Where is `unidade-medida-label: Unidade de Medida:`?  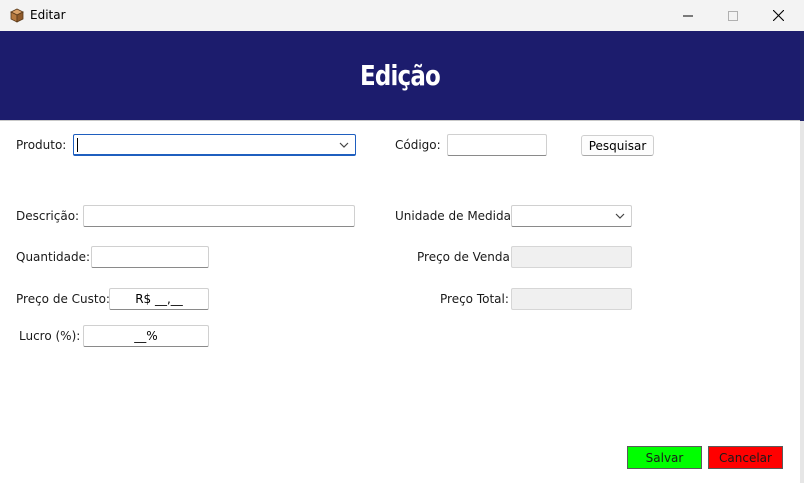 unidade-medida-label: Unidade de Medida: is located at coordinates (455, 216).